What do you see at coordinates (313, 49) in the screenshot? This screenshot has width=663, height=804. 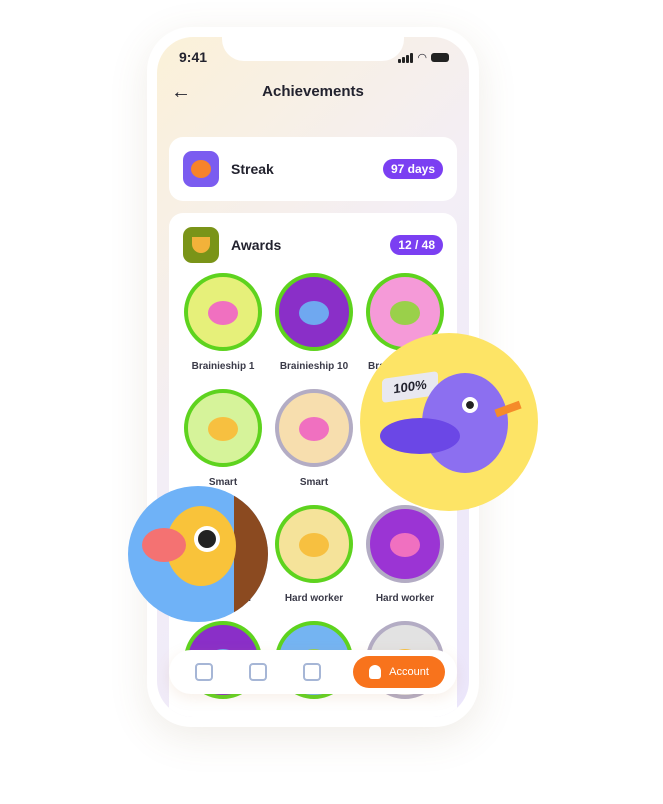 I see `notch` at bounding box center [313, 49].